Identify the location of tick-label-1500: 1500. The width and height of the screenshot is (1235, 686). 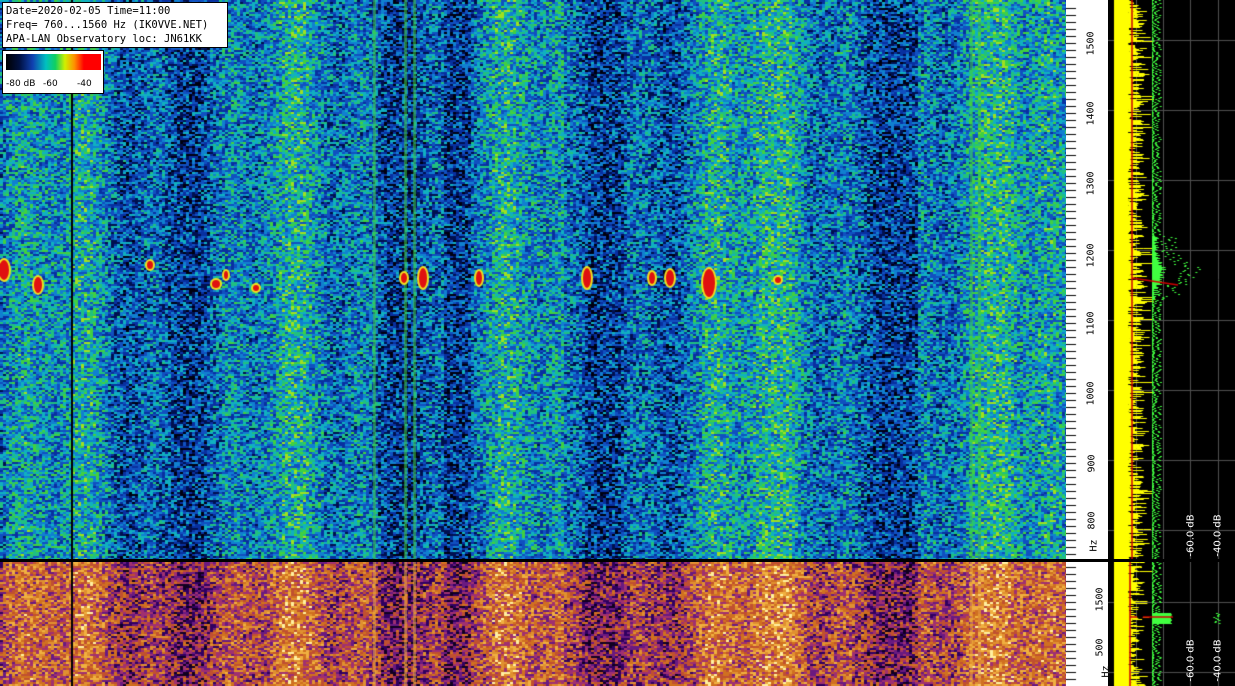
(1091, 43).